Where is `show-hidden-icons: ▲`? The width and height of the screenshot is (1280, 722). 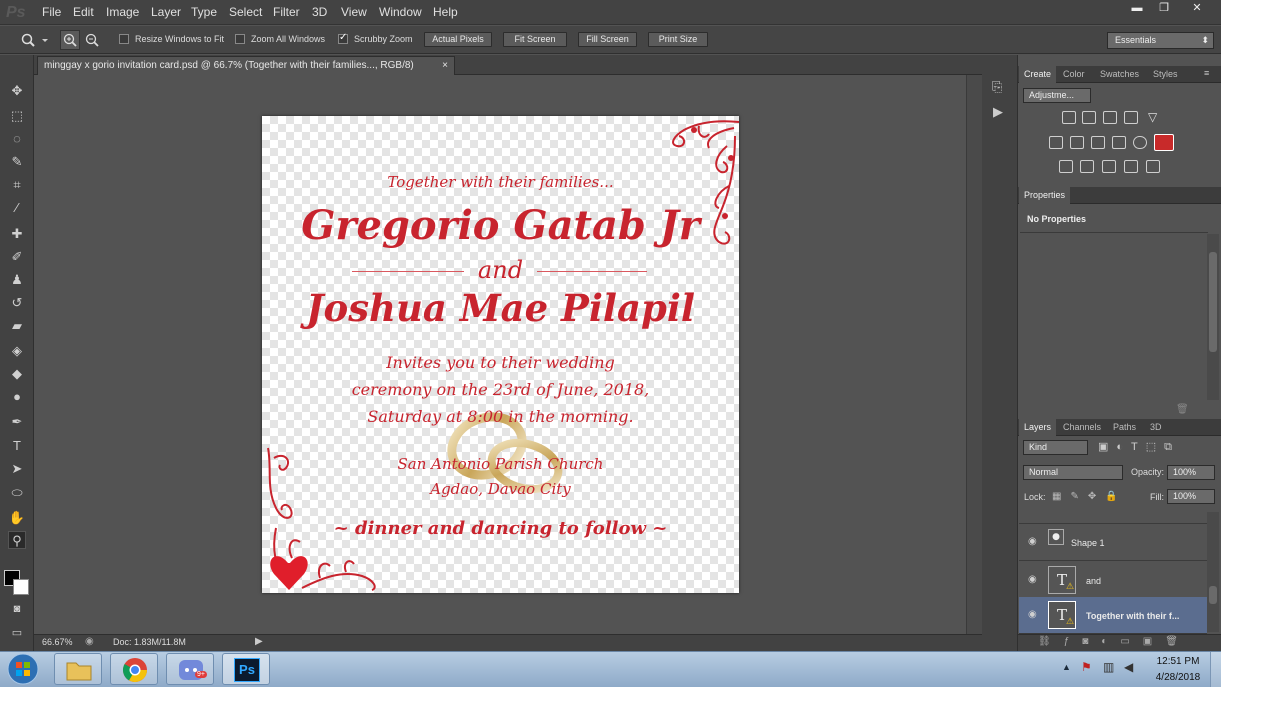 show-hidden-icons: ▲ is located at coordinates (1066, 667).